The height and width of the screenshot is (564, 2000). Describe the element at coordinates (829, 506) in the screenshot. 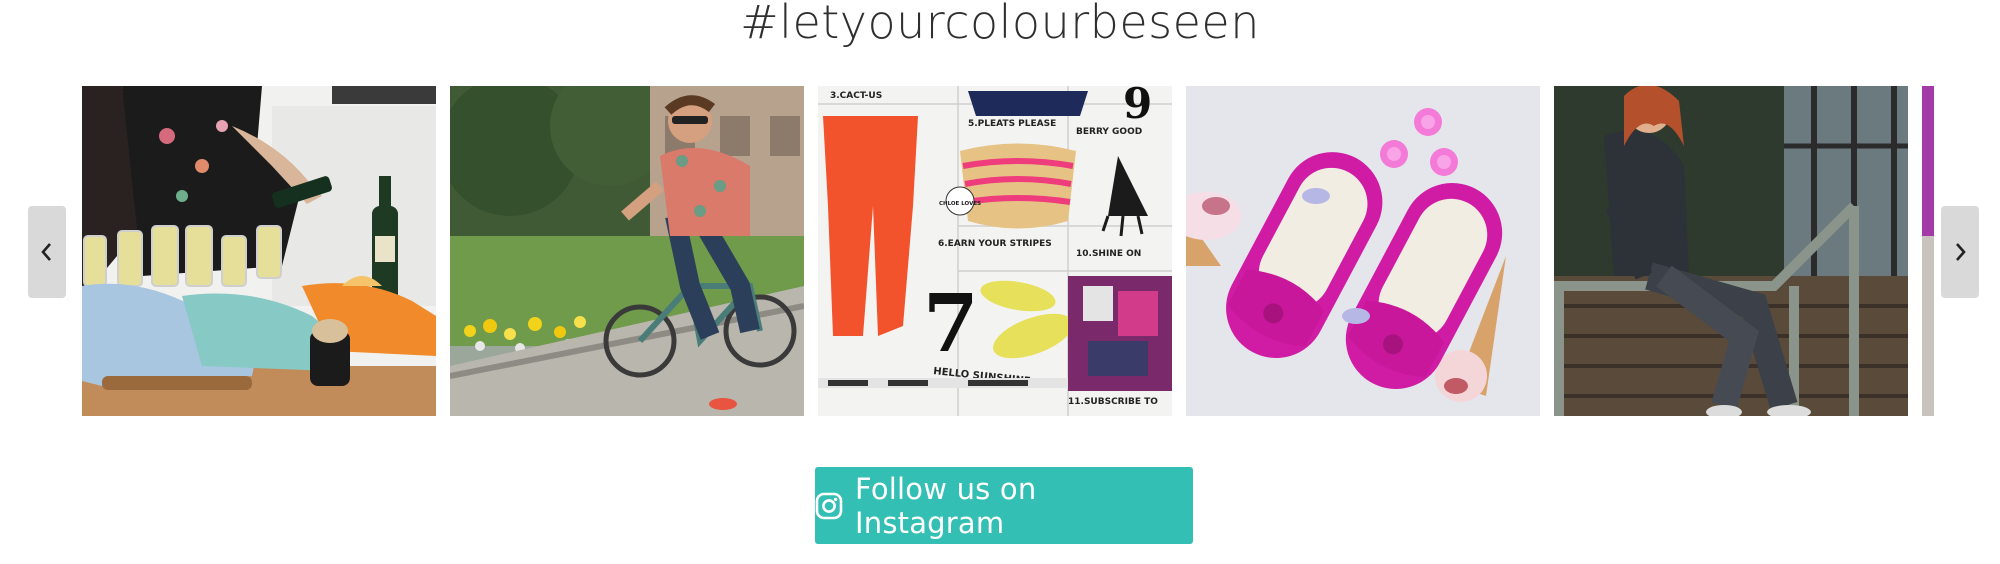

I see `instagram-icon` at that location.